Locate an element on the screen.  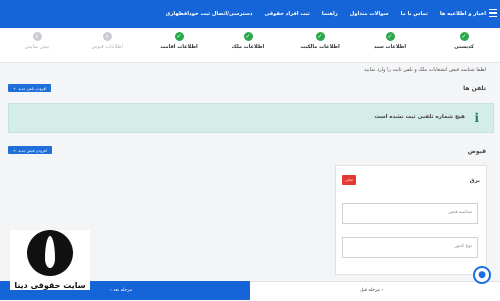
location-pin-icon: ● is located at coordinates (482, 275).